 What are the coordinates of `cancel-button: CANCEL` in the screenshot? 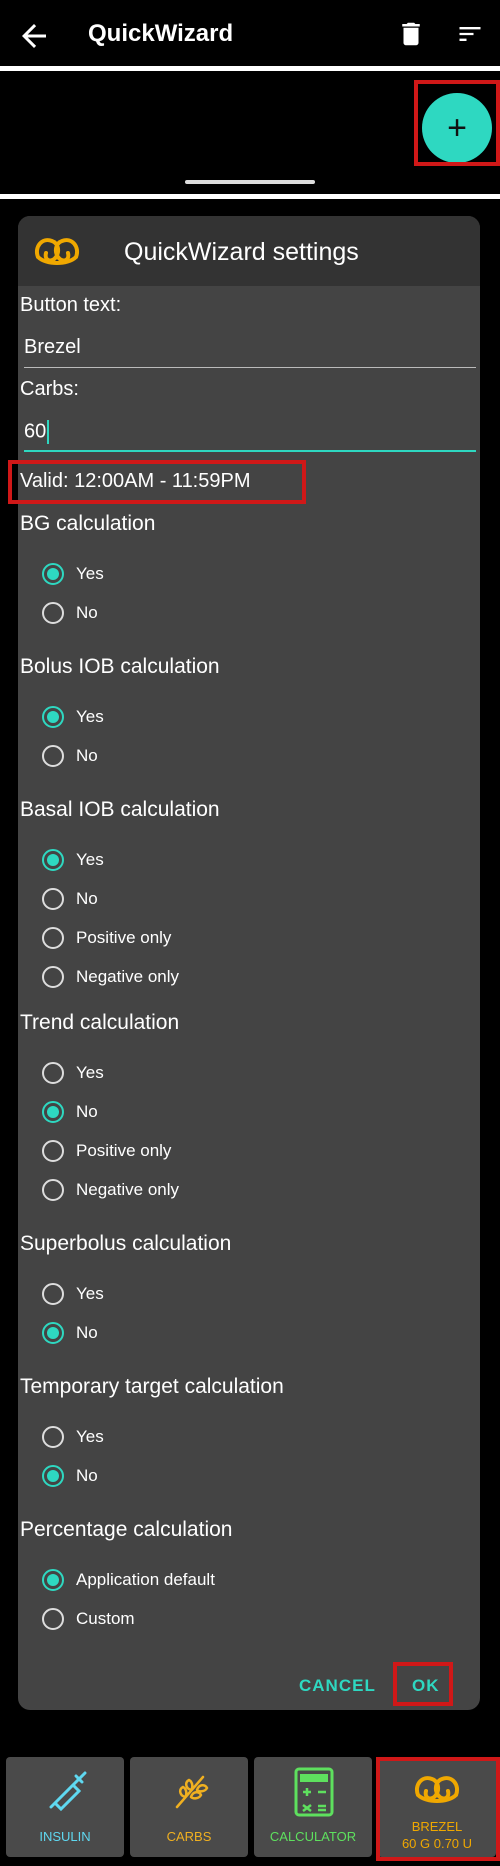 It's located at (337, 1686).